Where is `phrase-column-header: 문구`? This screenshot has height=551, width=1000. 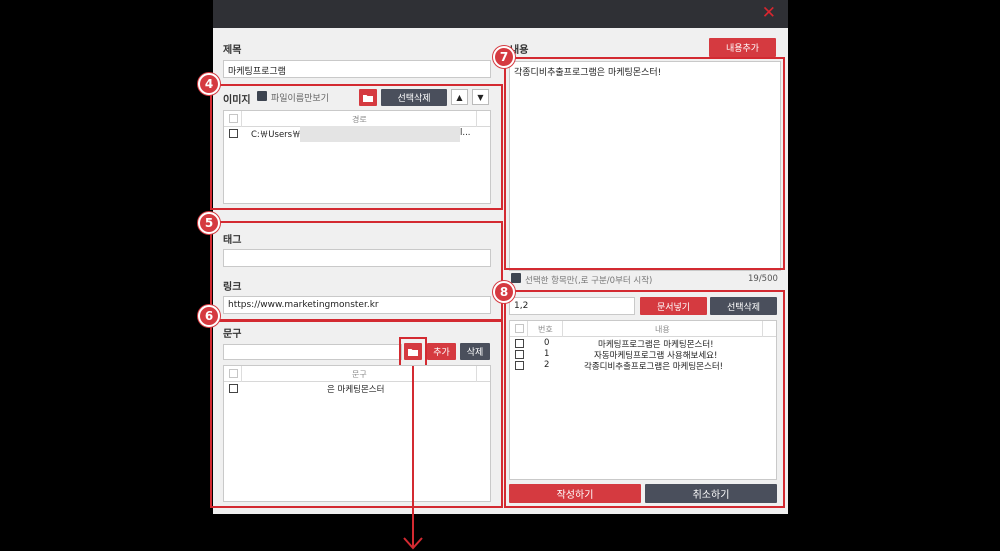
phrase-column-header: 문구 is located at coordinates (359, 374).